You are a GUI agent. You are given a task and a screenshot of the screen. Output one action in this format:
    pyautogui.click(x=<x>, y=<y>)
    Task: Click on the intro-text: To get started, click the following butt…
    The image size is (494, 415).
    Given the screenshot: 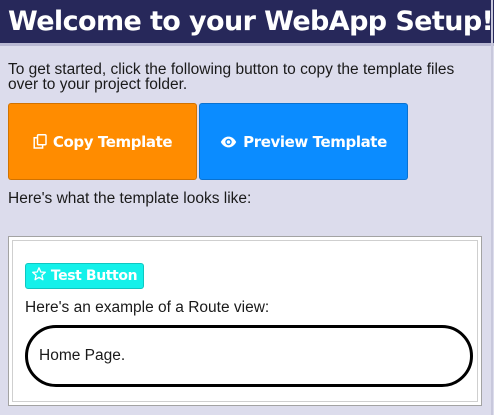 What is the action you would take?
    pyautogui.click(x=231, y=77)
    